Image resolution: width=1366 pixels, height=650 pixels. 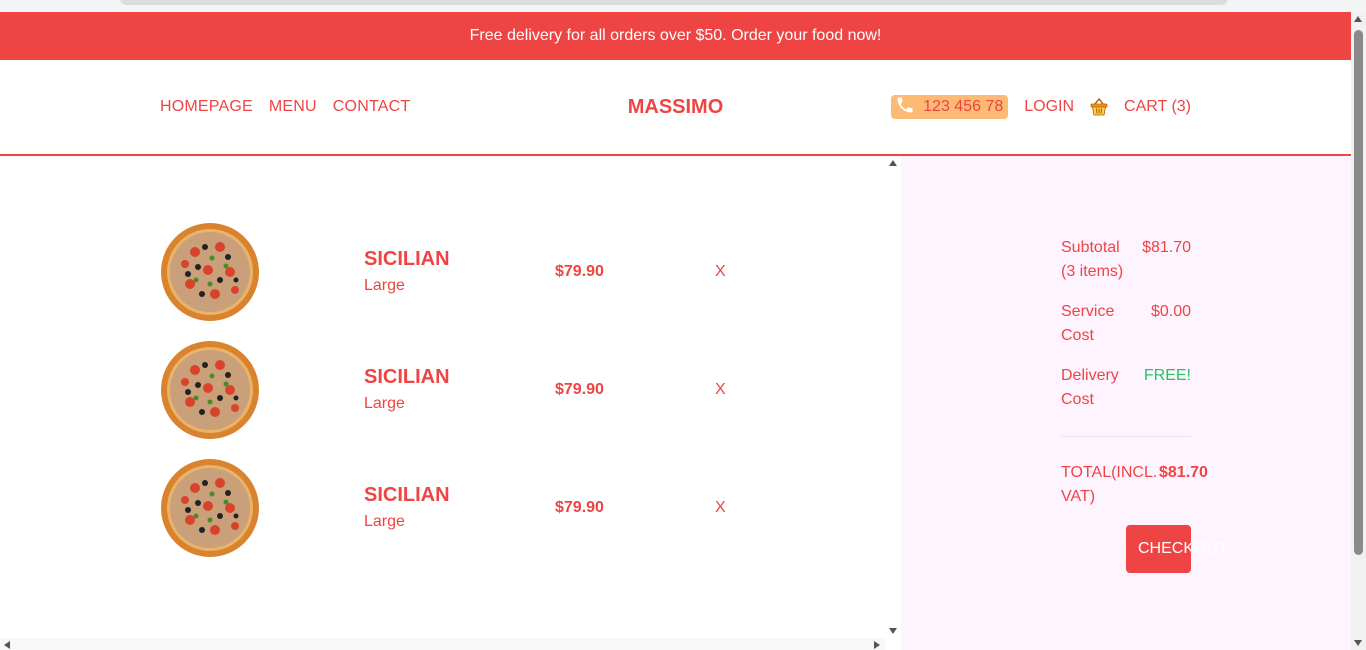 What do you see at coordinates (7, 645) in the screenshot?
I see `scroll-left-arrow-icon` at bounding box center [7, 645].